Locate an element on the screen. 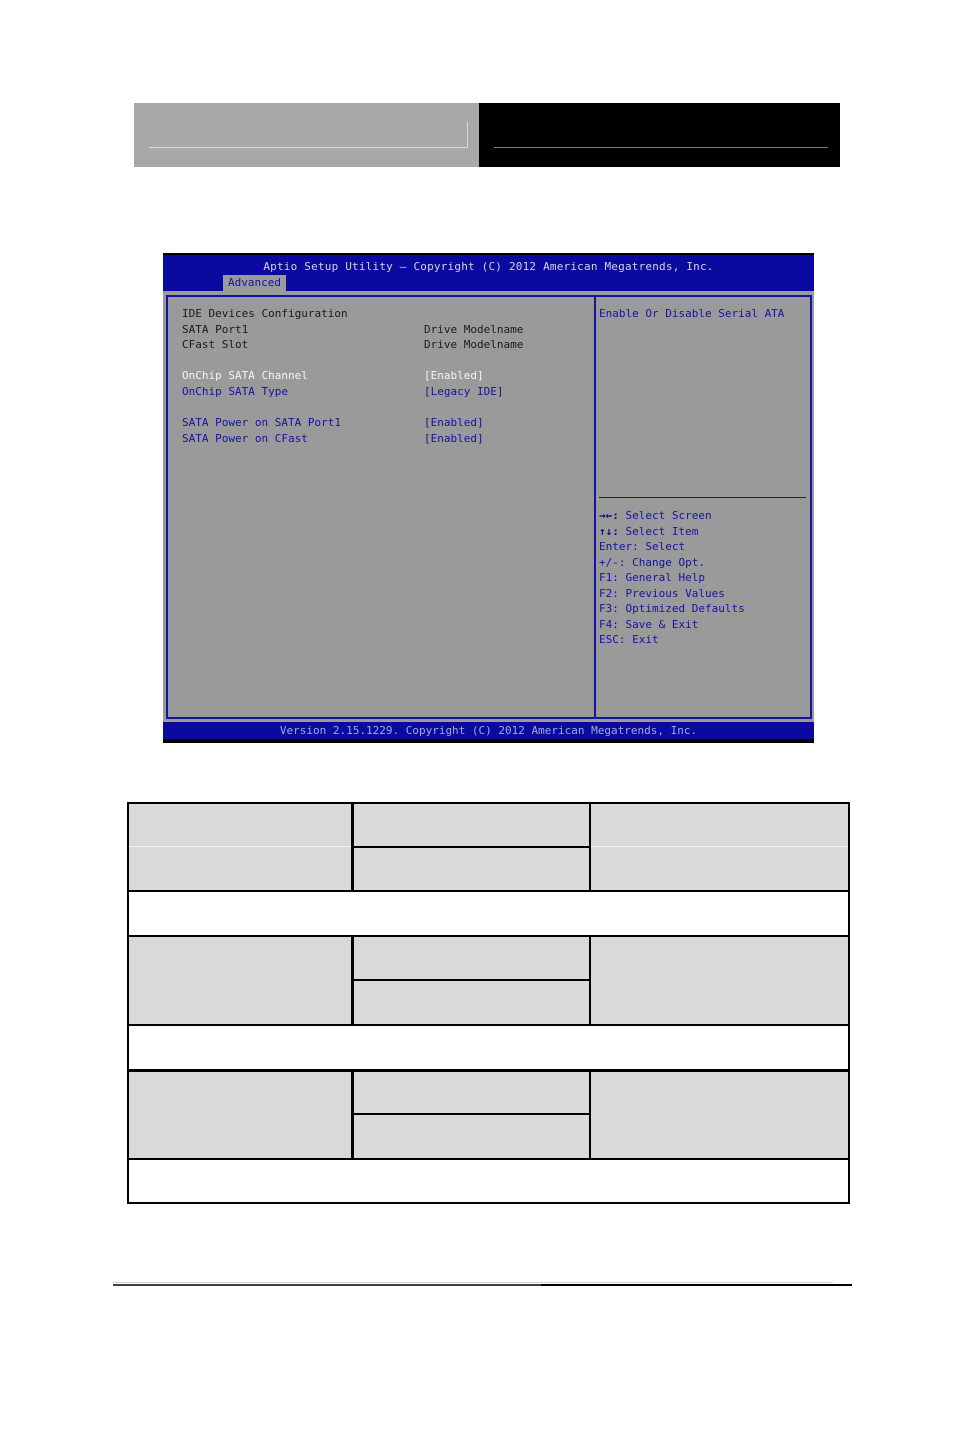  key-help-select-item: ↑↓: Select Item is located at coordinates (648, 531).